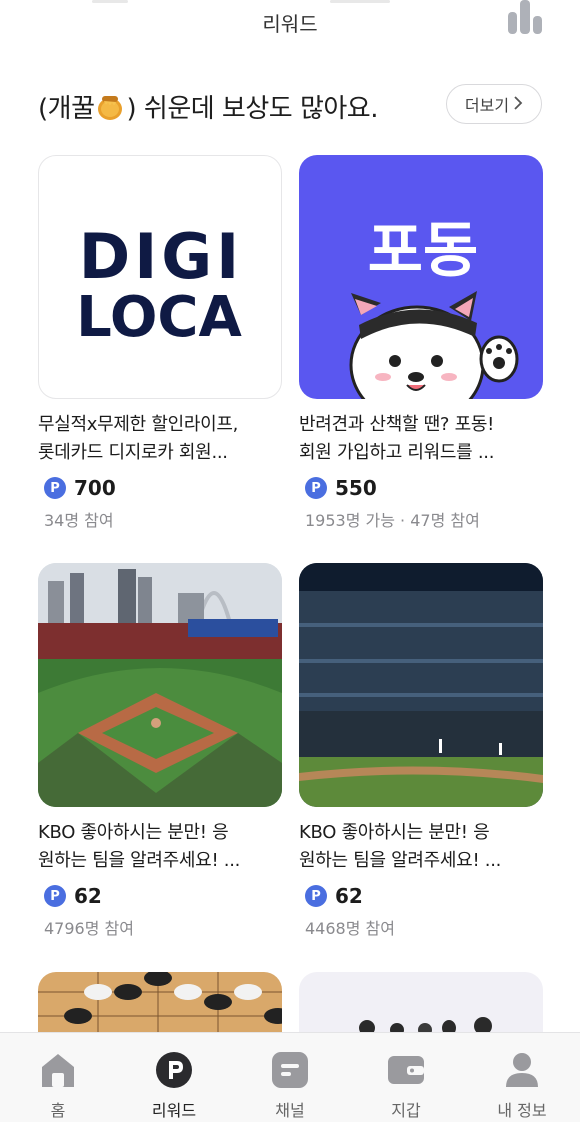  I want to click on reward-p-icon, so click(174, 1070).